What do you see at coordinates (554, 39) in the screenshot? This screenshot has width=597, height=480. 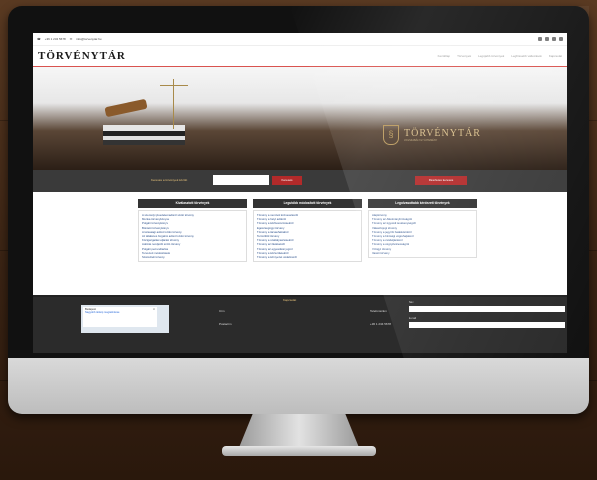 I see `facebook-icon` at bounding box center [554, 39].